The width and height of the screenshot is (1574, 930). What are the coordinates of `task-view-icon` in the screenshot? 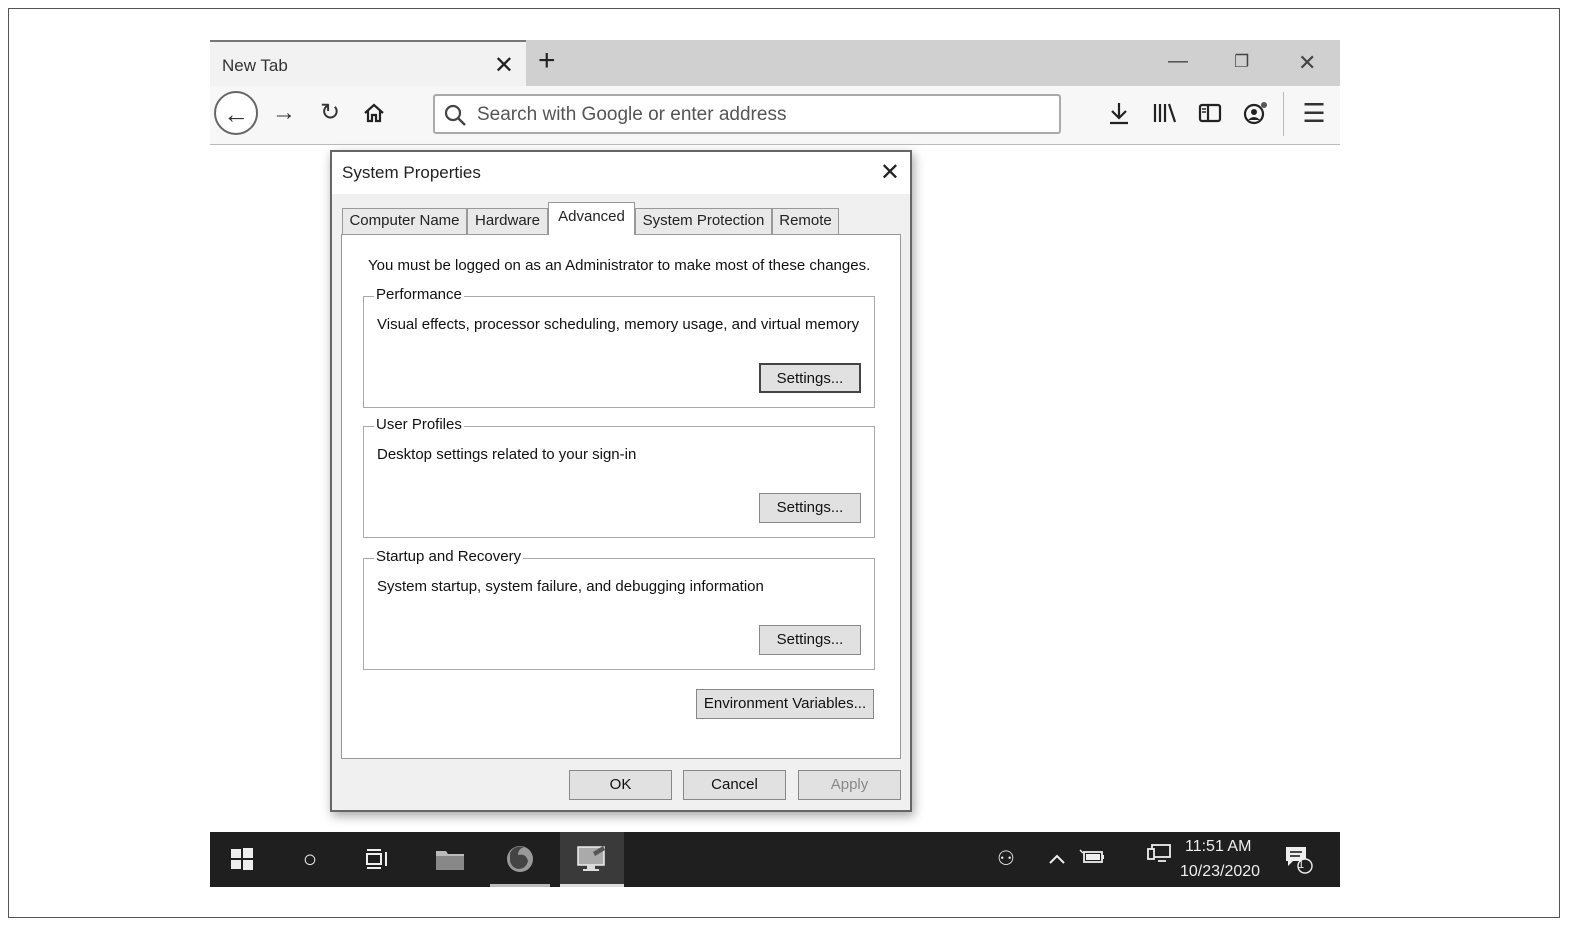 It's located at (378, 859).